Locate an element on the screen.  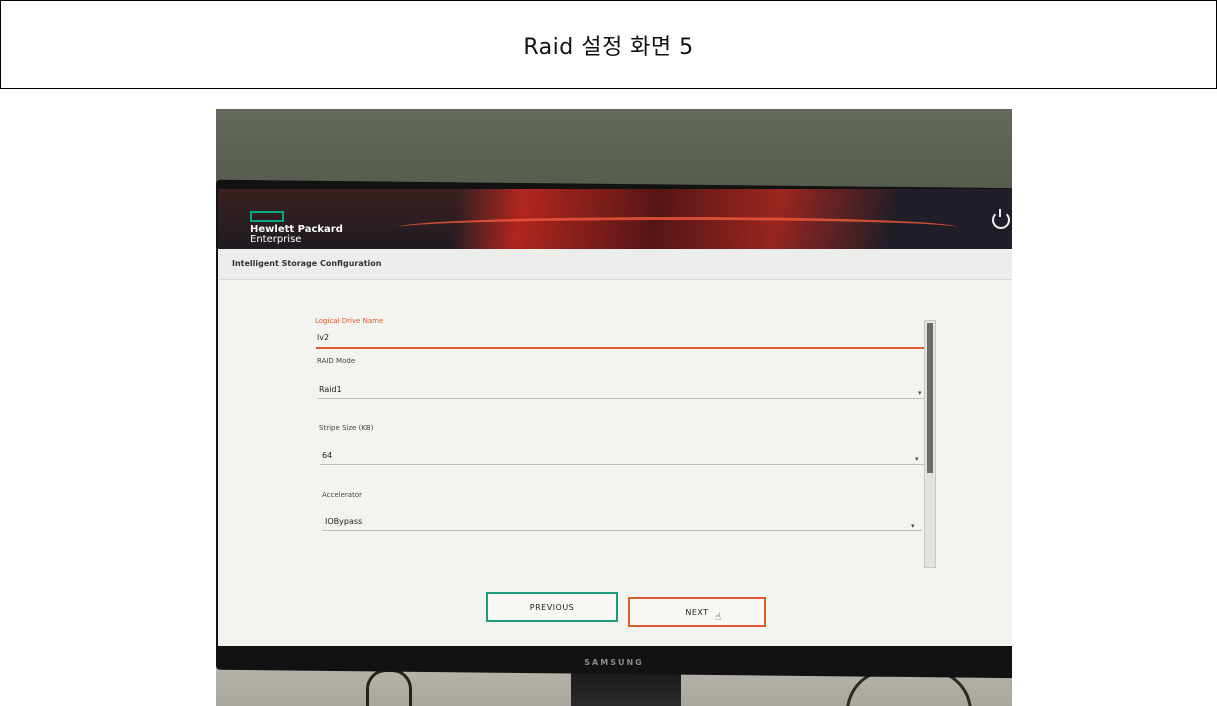
logical-drive-underline is located at coordinates (625, 348).